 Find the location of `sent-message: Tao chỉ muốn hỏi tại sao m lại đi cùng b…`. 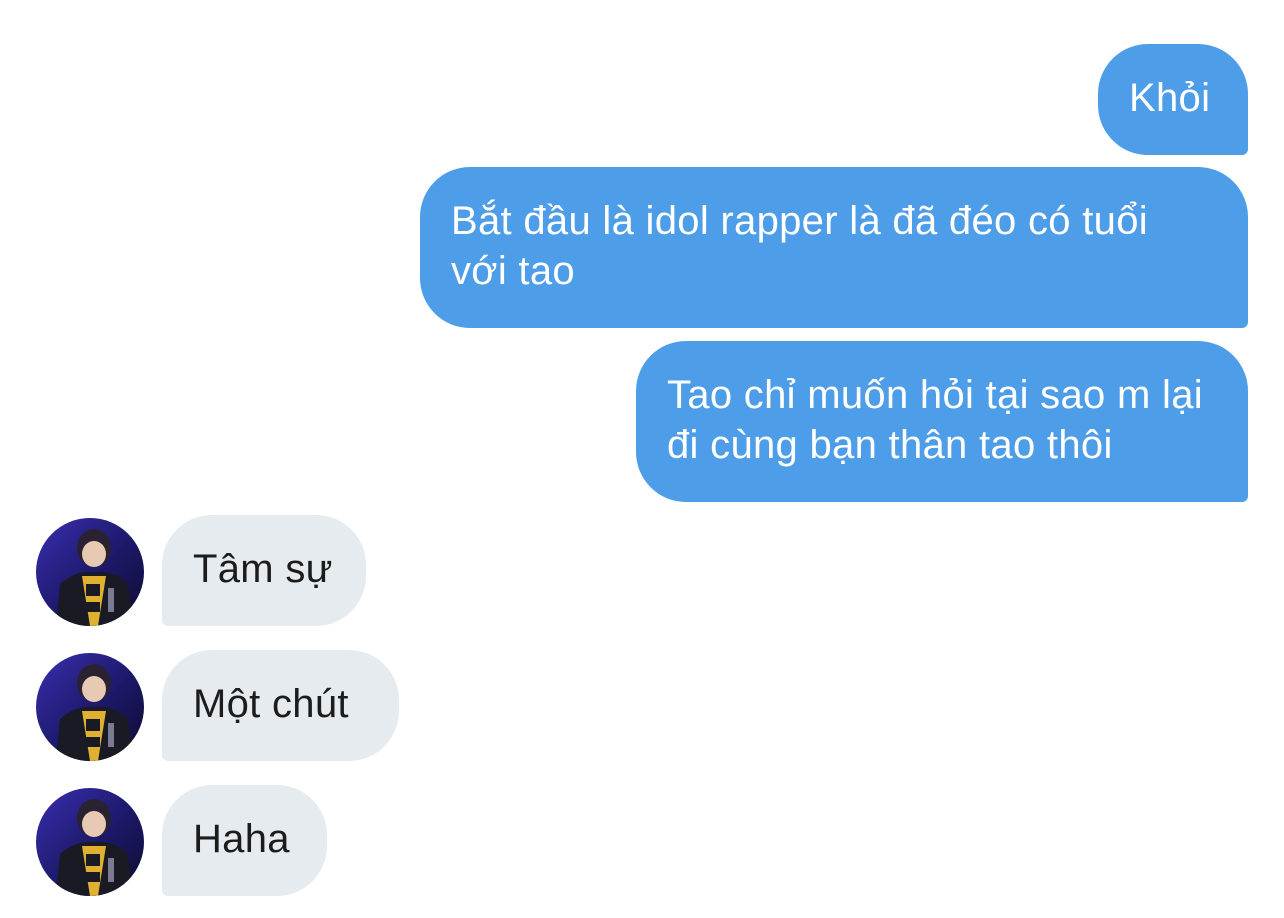

sent-message: Tao chỉ muốn hỏi tại sao m lại đi cùng b… is located at coordinates (942, 421).